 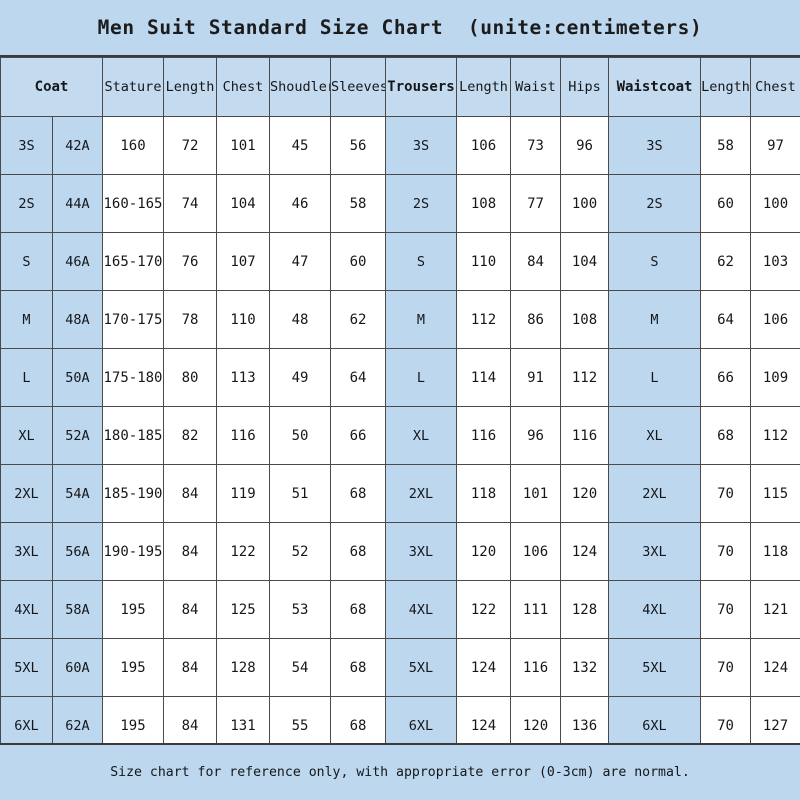 What do you see at coordinates (26, 377) in the screenshot?
I see `cell-coat-size: L` at bounding box center [26, 377].